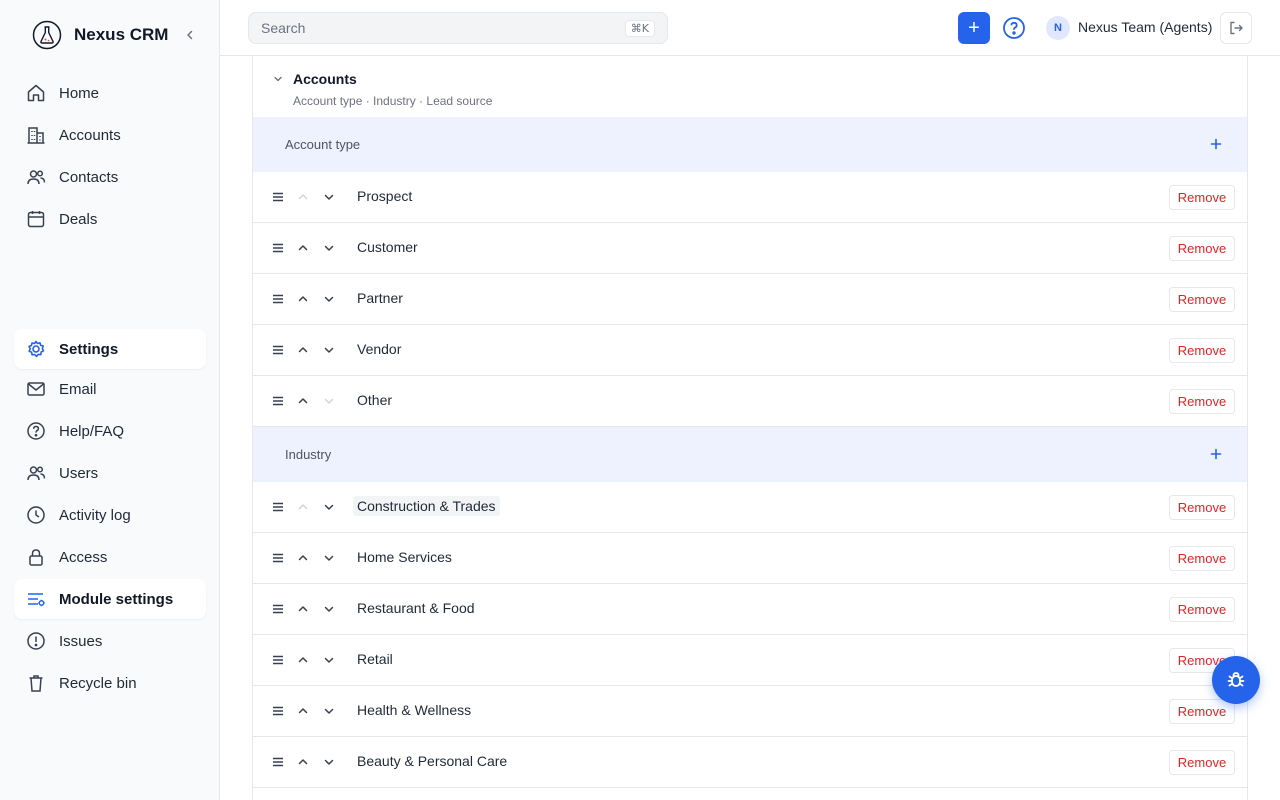  What do you see at coordinates (380, 298) in the screenshot?
I see `option-label: Partner` at bounding box center [380, 298].